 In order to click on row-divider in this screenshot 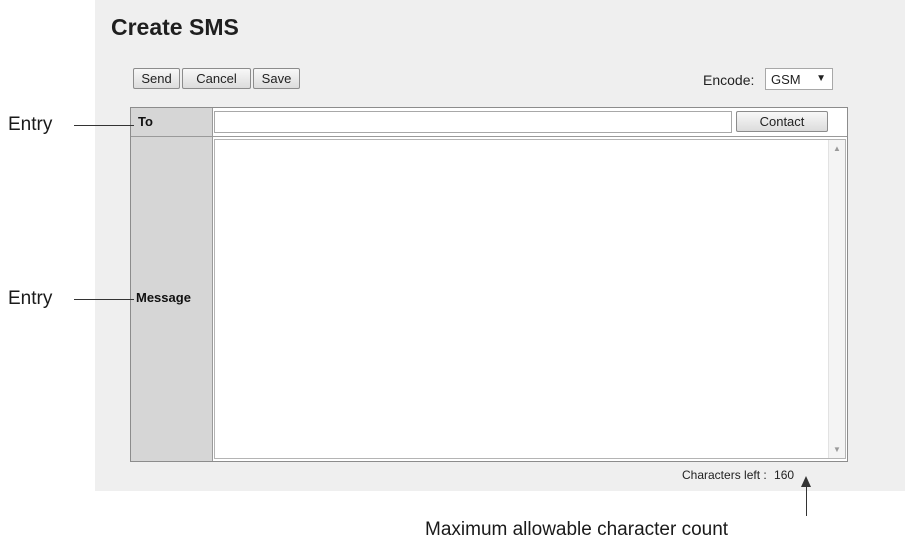, I will do `click(489, 136)`.